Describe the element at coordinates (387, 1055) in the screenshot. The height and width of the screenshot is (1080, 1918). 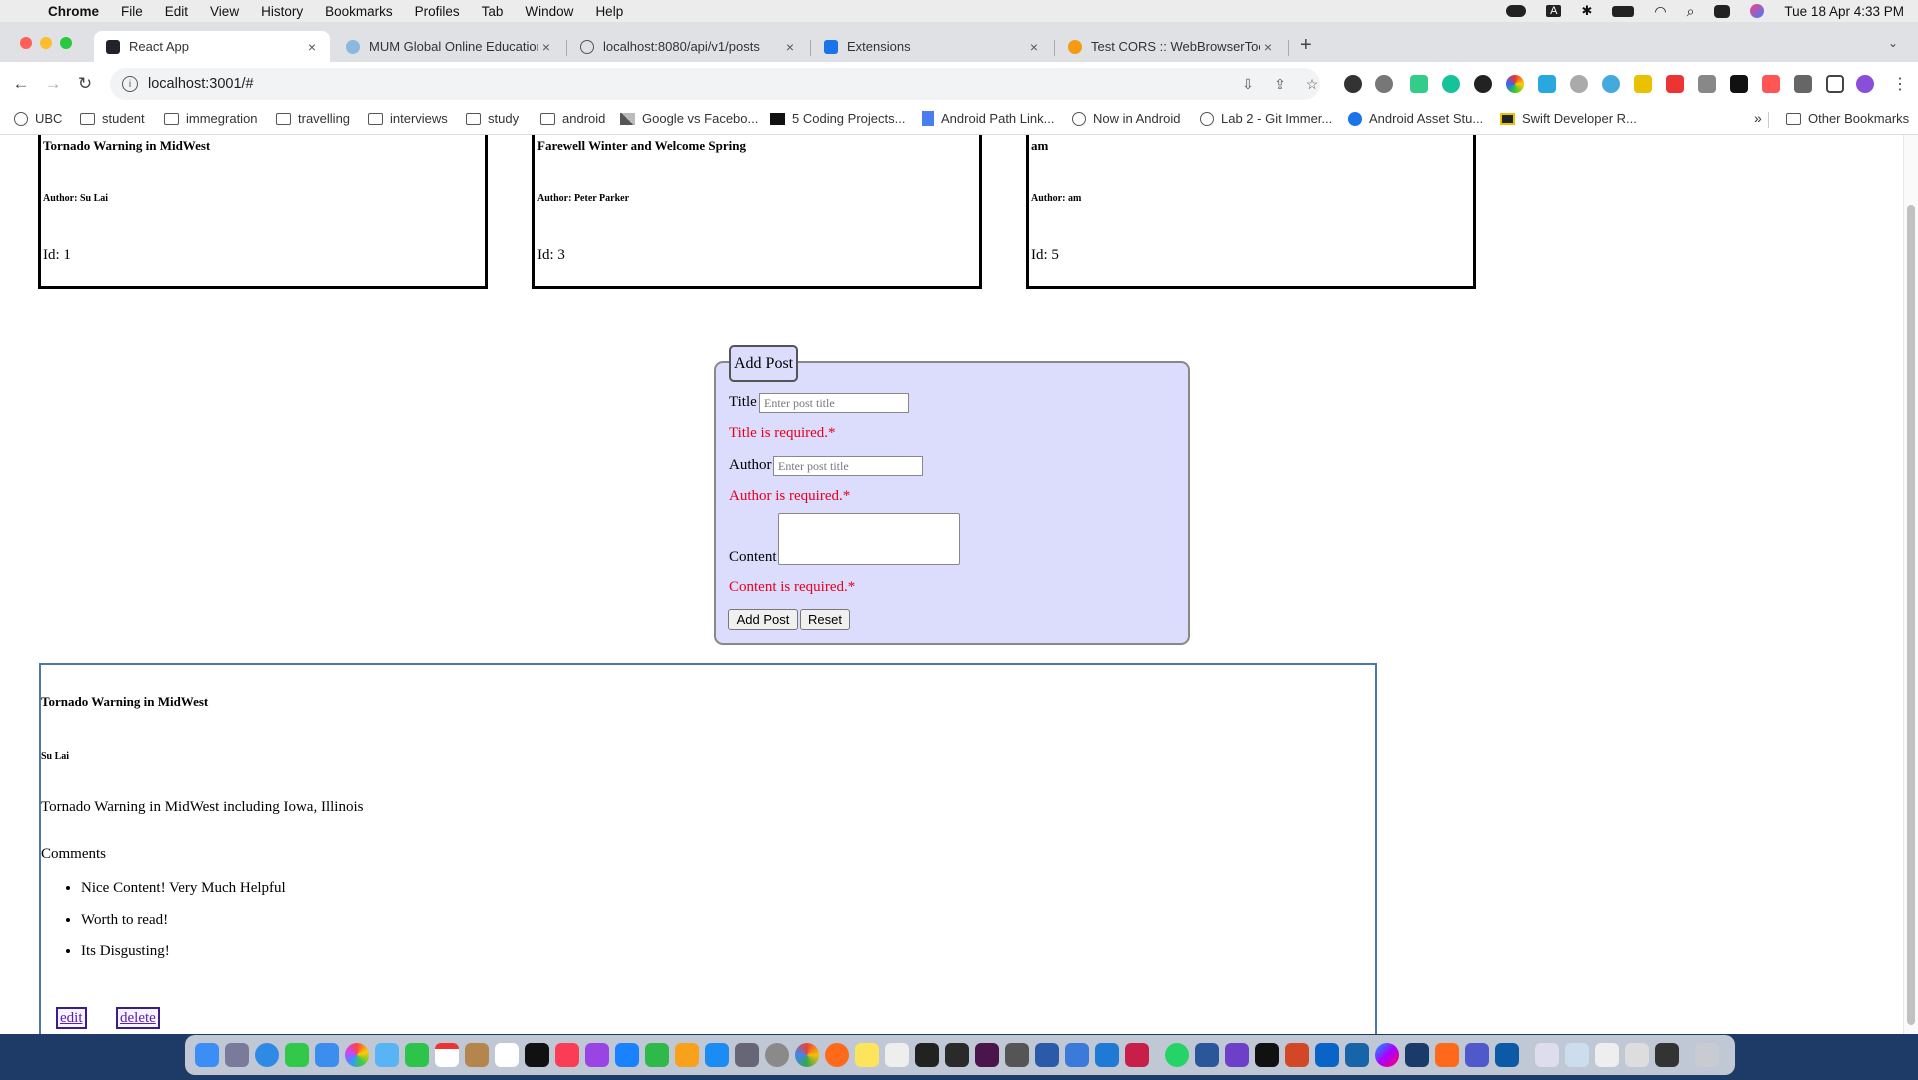
I see `maps-icon` at that location.